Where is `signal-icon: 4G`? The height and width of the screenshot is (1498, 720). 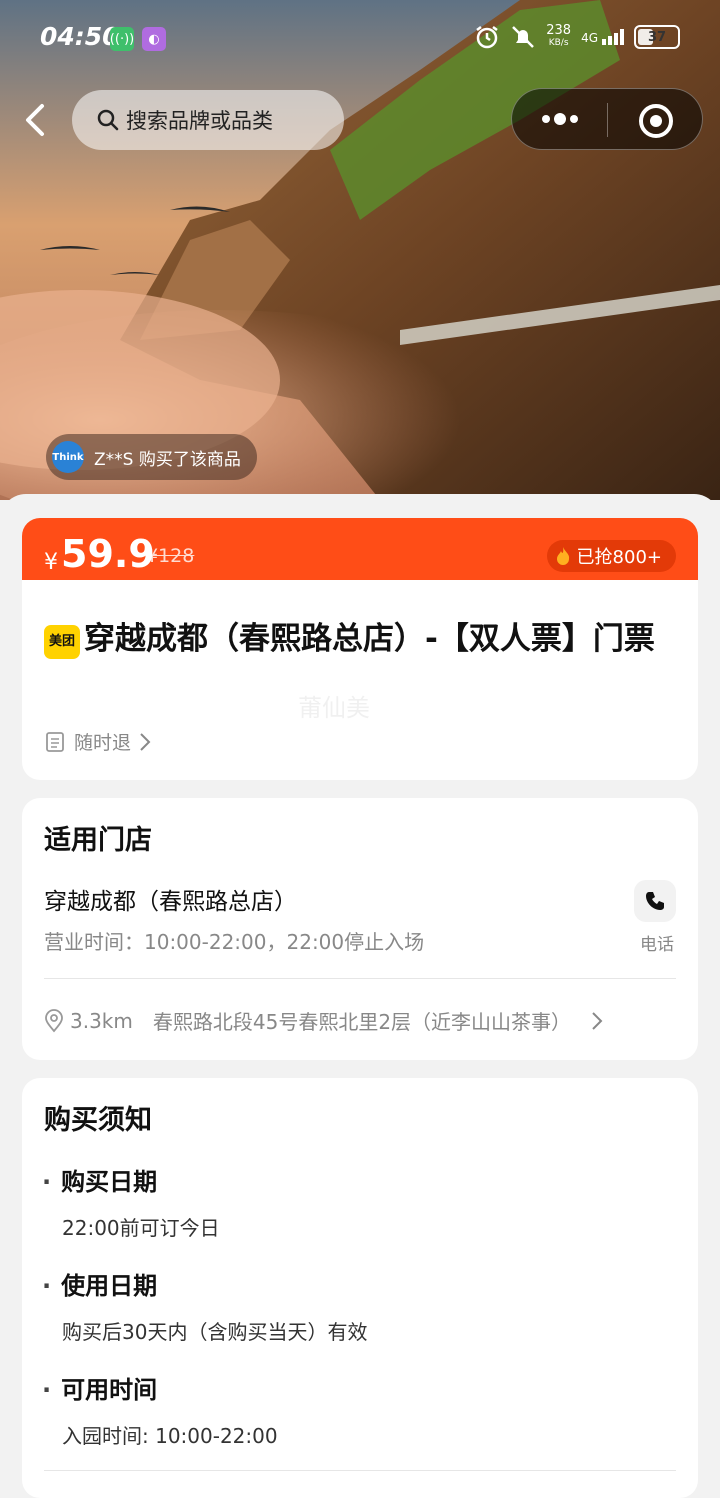 signal-icon: 4G is located at coordinates (602, 37).